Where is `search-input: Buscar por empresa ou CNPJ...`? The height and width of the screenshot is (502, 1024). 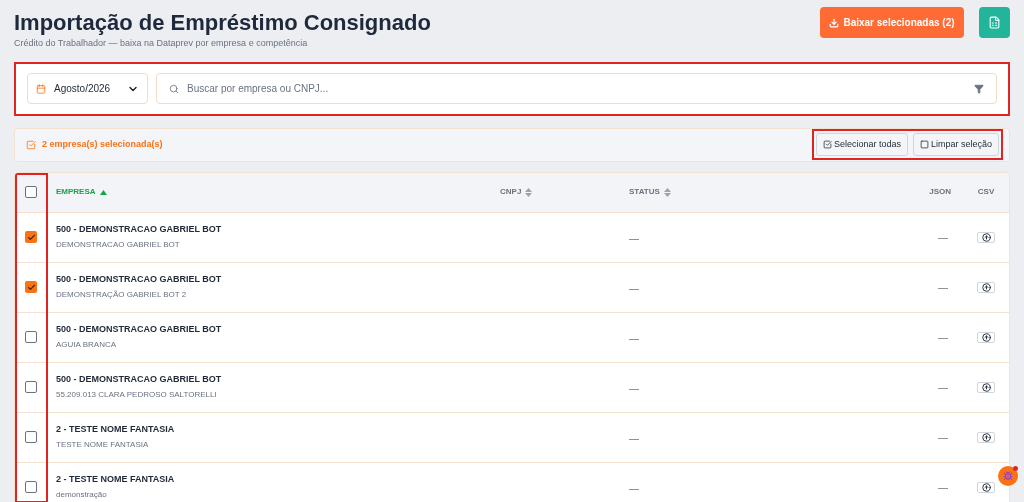 search-input: Buscar por empresa ou CNPJ... is located at coordinates (576, 88).